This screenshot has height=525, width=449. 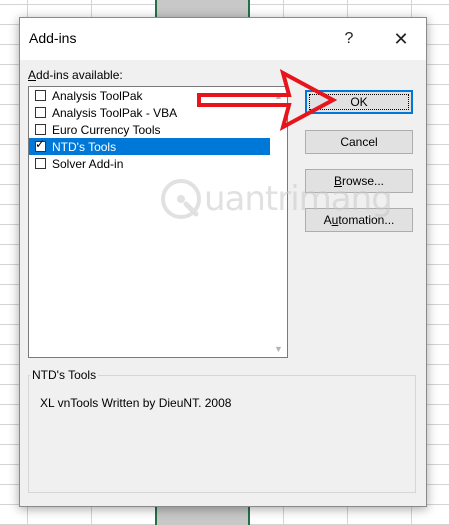 What do you see at coordinates (223, 39) in the screenshot?
I see `dialog-titlebar: Add-ins ? ✕` at bounding box center [223, 39].